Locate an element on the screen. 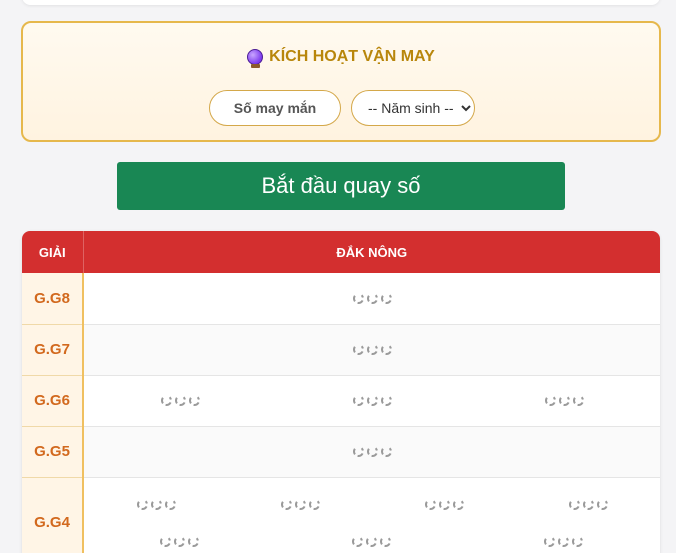 The height and width of the screenshot is (553, 676). luck-panel-title: KÍCH HOẠT VẬN MAY is located at coordinates (341, 58).